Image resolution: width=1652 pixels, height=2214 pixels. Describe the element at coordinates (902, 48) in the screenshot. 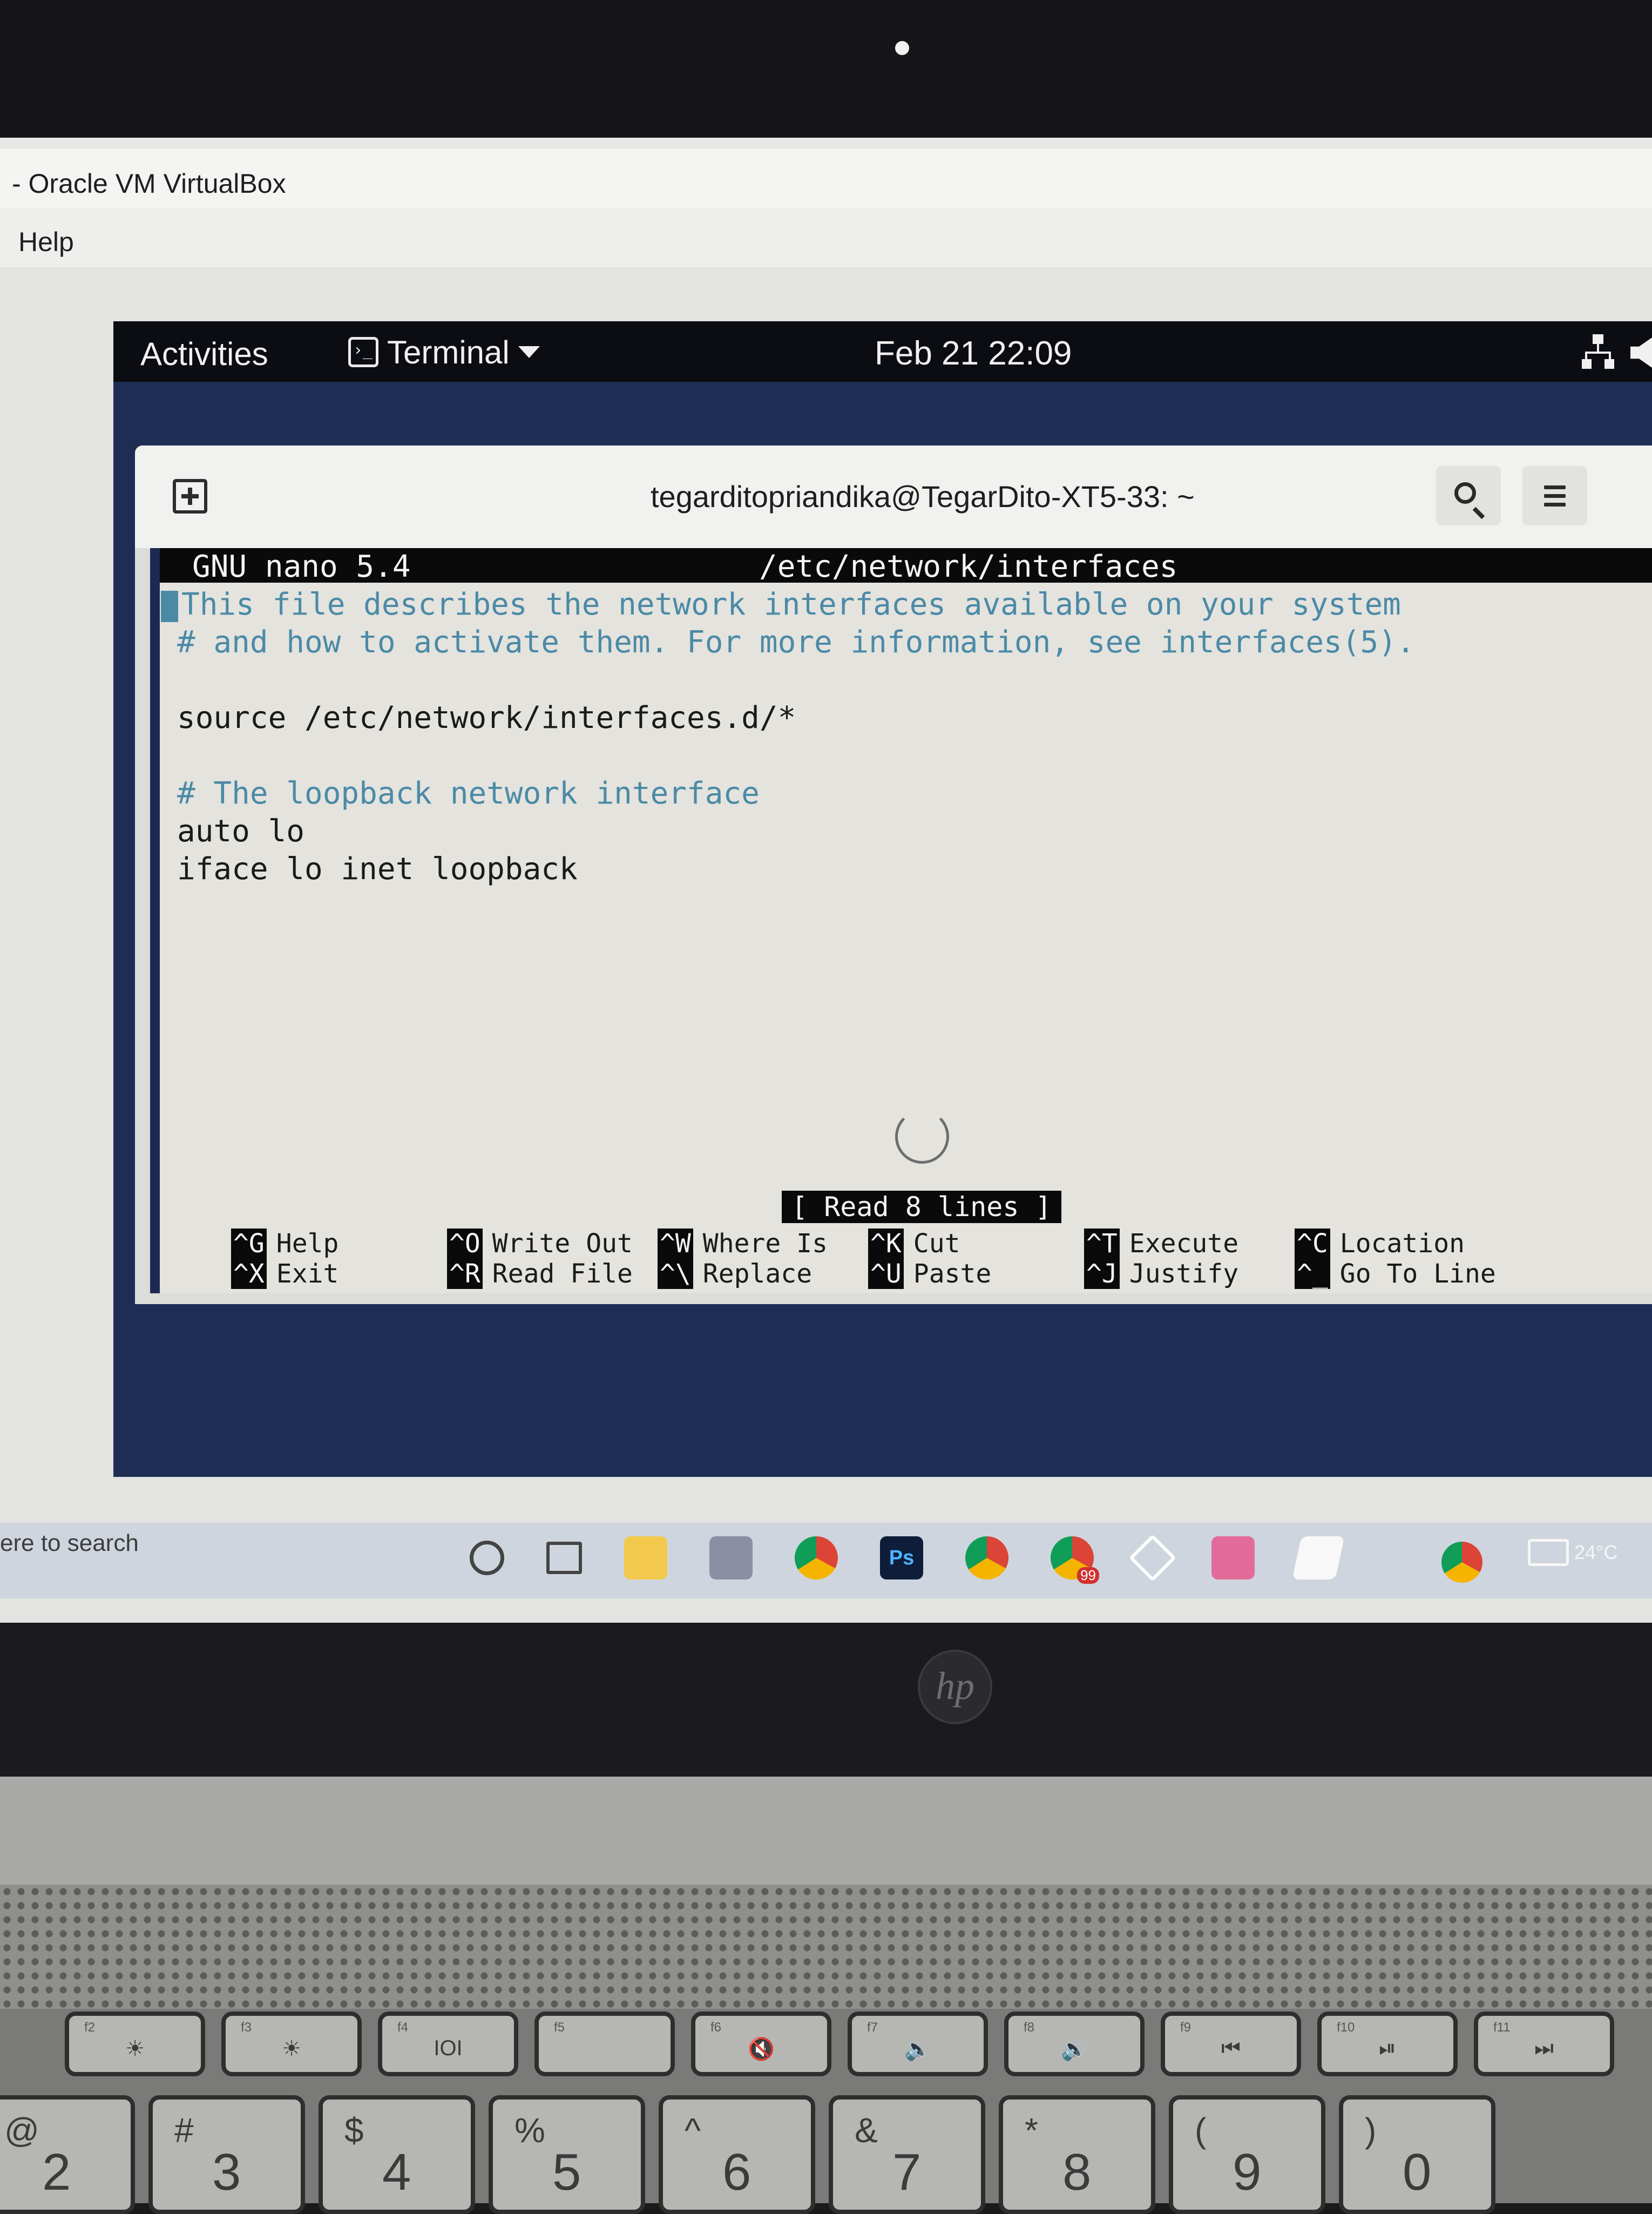

I see `webcam-light` at that location.